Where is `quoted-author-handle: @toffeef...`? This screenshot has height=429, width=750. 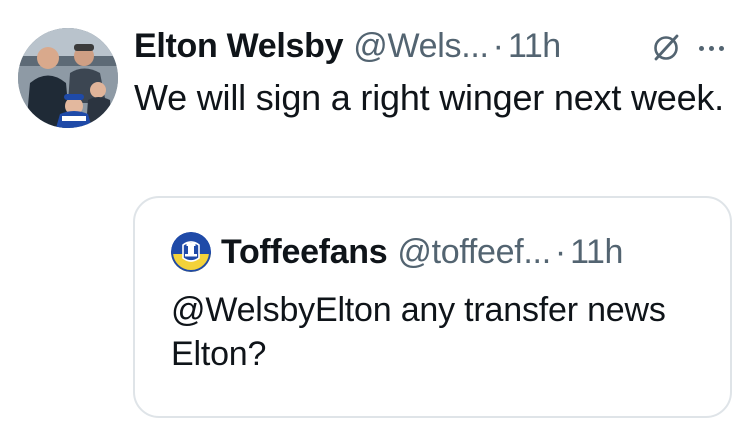 quoted-author-handle: @toffeef... is located at coordinates (474, 252).